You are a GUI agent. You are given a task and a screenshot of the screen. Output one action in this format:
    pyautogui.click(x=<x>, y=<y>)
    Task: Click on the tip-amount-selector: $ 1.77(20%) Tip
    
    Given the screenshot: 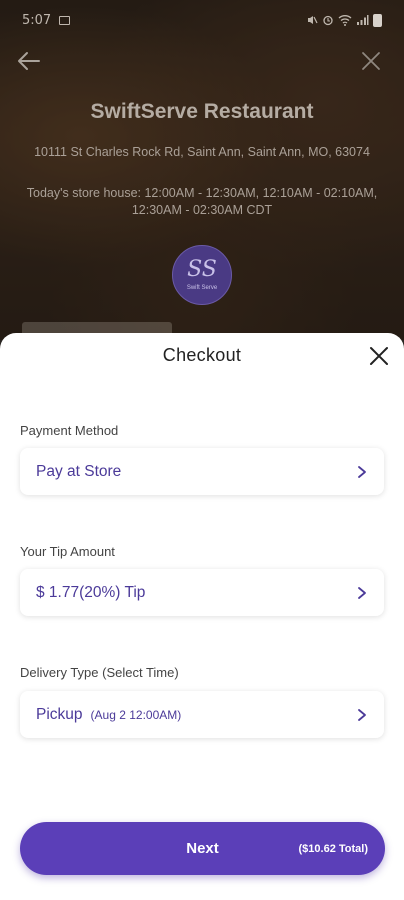 What is the action you would take?
    pyautogui.click(x=202, y=592)
    